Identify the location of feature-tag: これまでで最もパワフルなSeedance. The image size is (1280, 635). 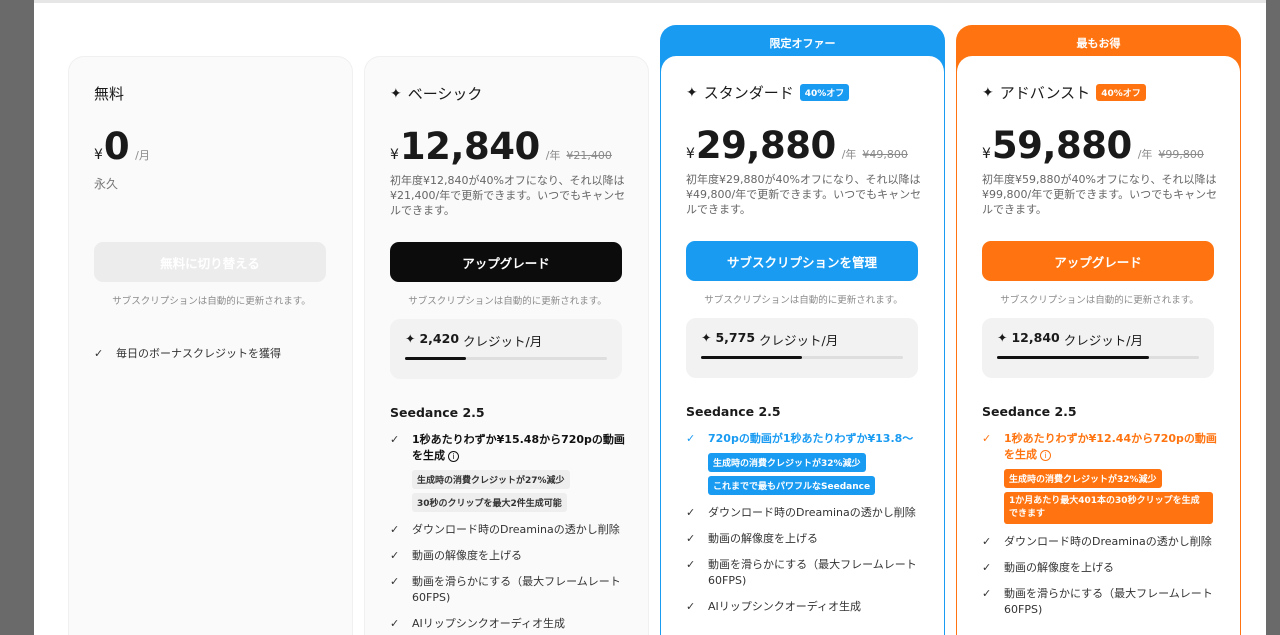
(792, 485).